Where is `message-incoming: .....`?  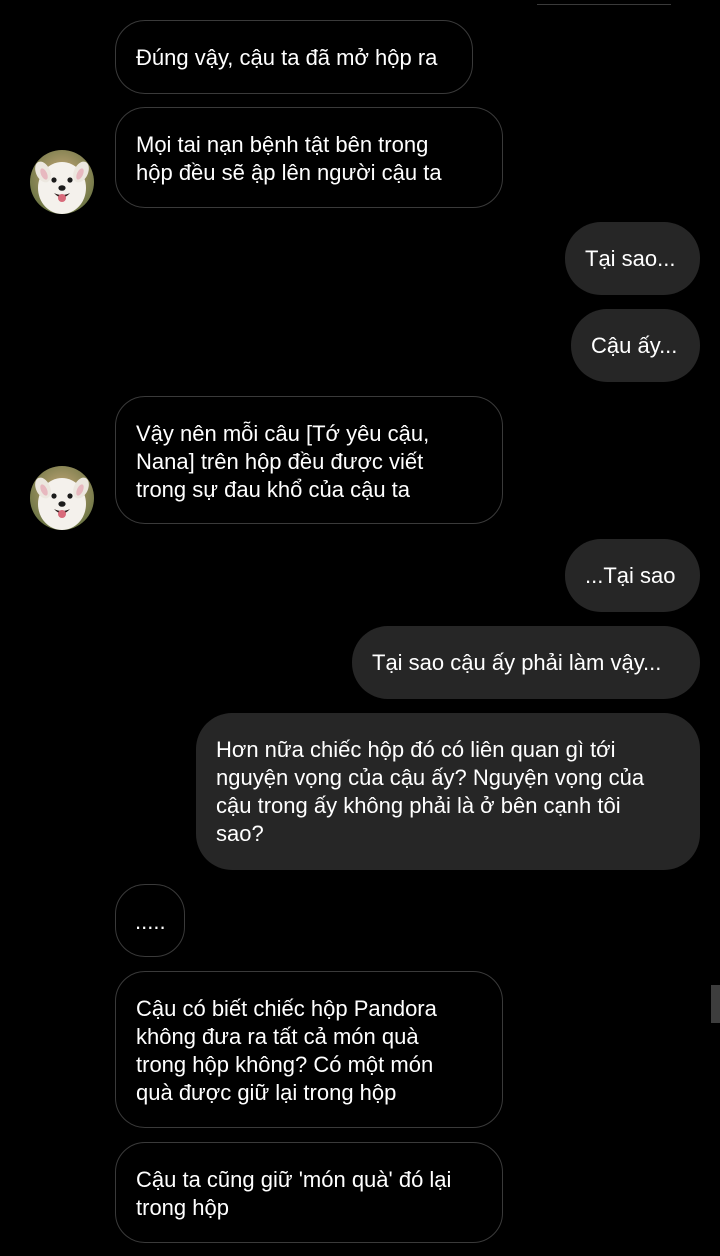
message-incoming: ..... is located at coordinates (150, 920).